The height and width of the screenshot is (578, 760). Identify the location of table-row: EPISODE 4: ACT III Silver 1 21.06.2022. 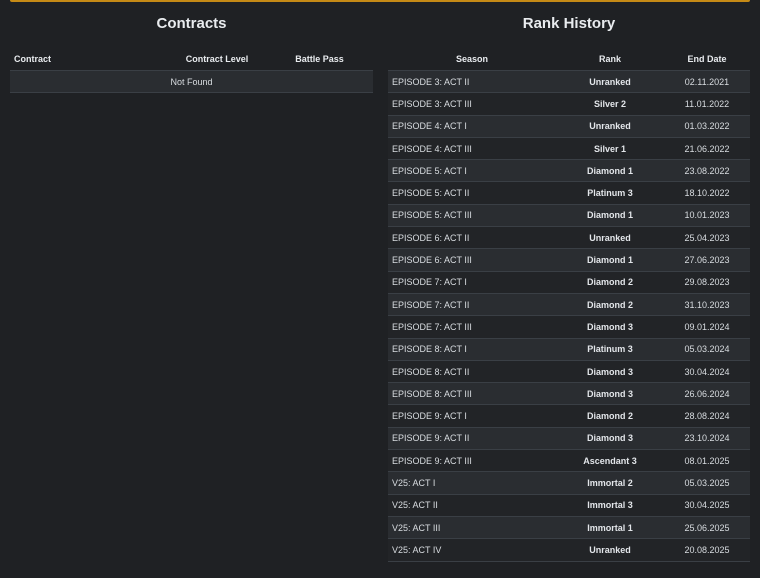
(569, 149).